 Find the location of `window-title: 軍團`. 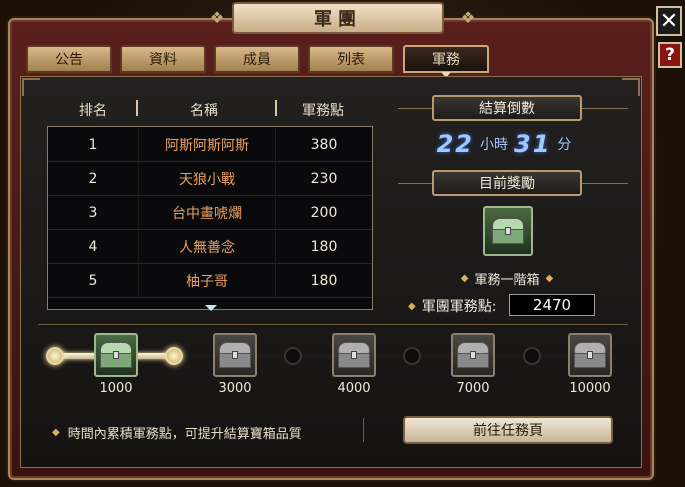

window-title: 軍團 is located at coordinates (338, 18).